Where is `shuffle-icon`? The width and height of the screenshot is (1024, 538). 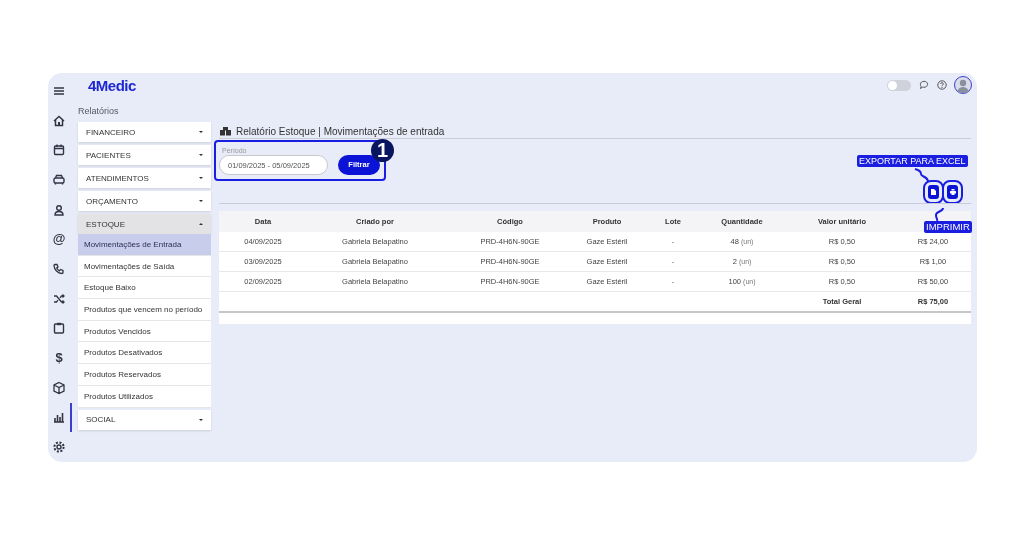
shuffle-icon is located at coordinates (59, 298).